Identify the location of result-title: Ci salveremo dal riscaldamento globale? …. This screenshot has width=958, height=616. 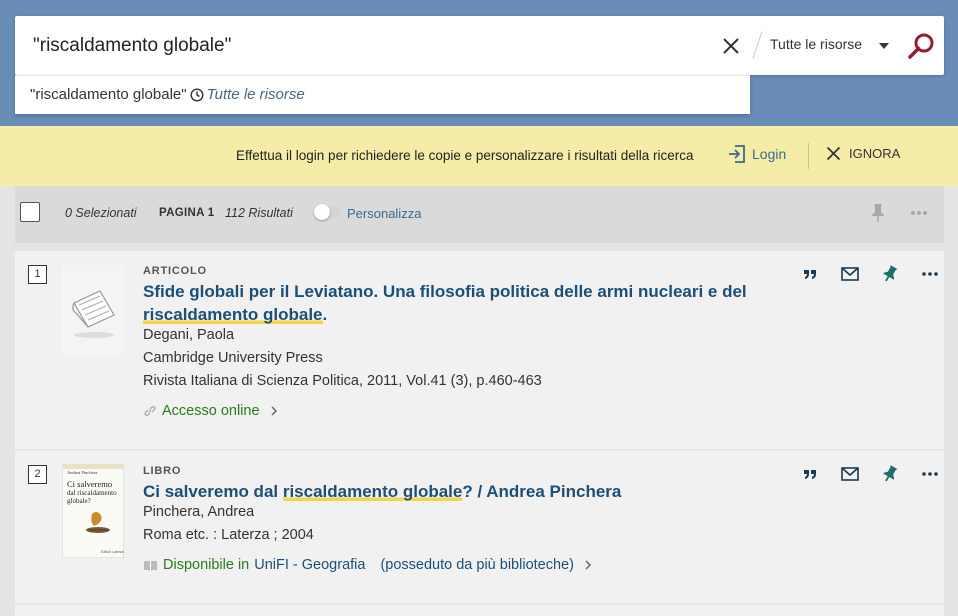
(453, 491).